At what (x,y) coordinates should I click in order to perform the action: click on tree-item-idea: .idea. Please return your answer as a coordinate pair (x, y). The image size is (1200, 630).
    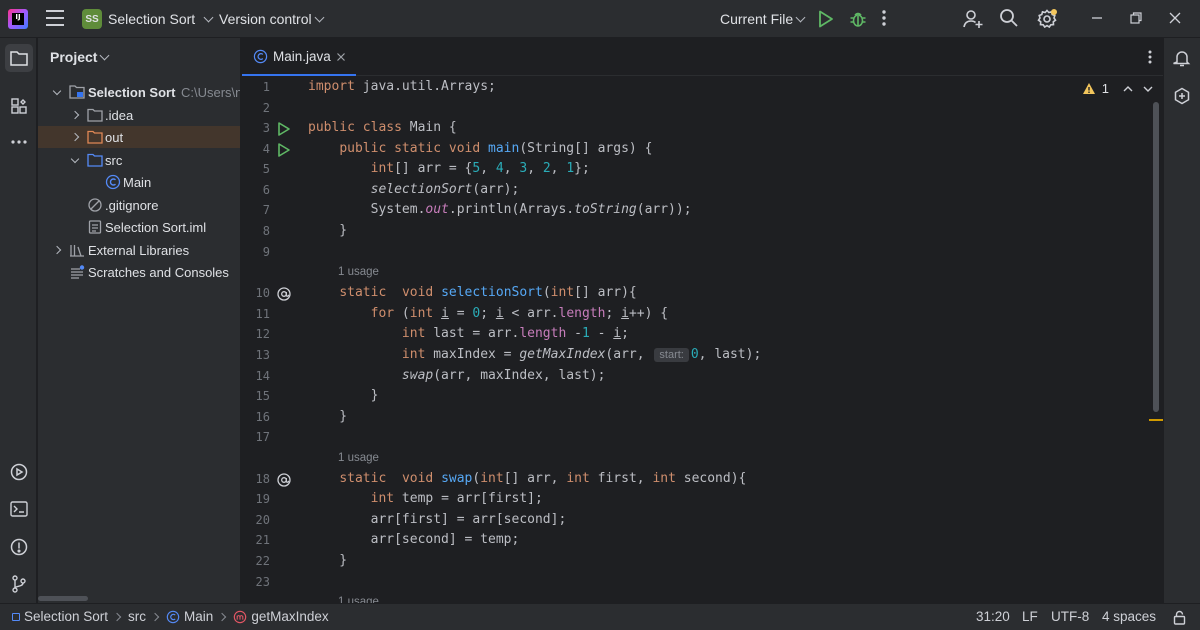
    Looking at the image, I should click on (139, 115).